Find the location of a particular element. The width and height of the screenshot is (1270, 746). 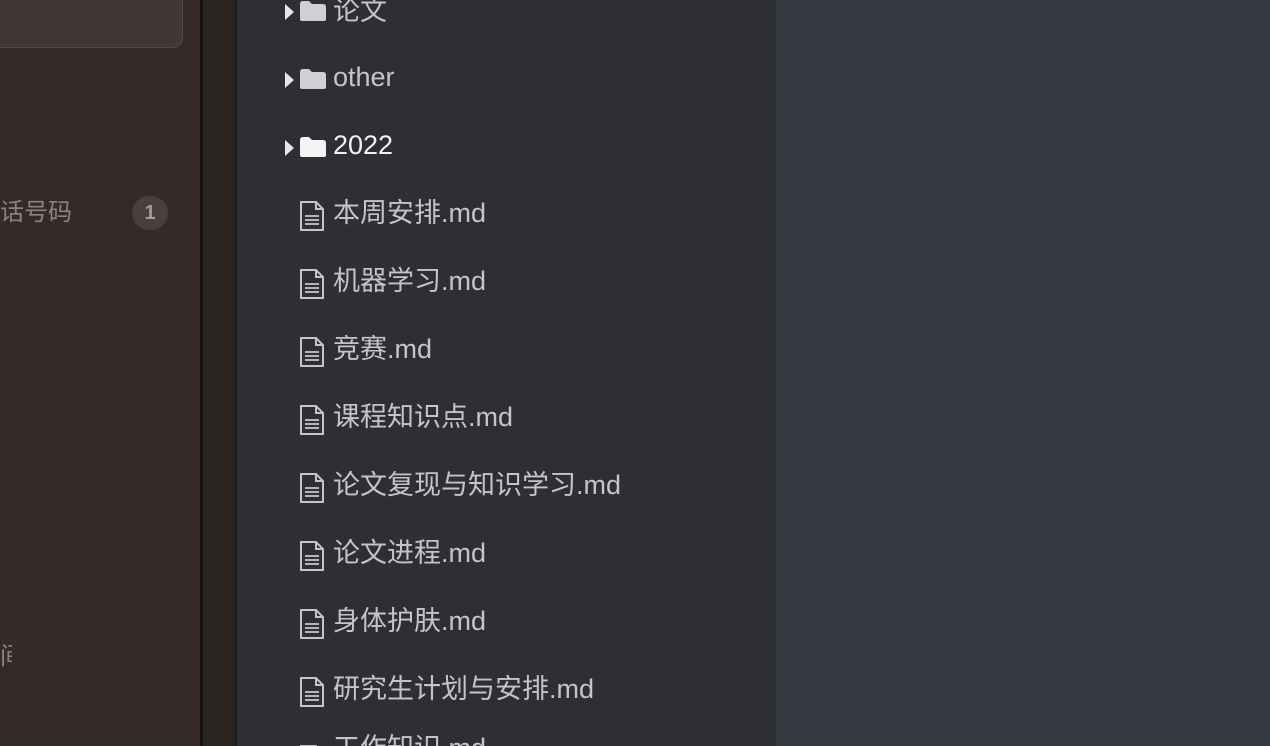

tree-item-label: 机器学习.md is located at coordinates (410, 281).